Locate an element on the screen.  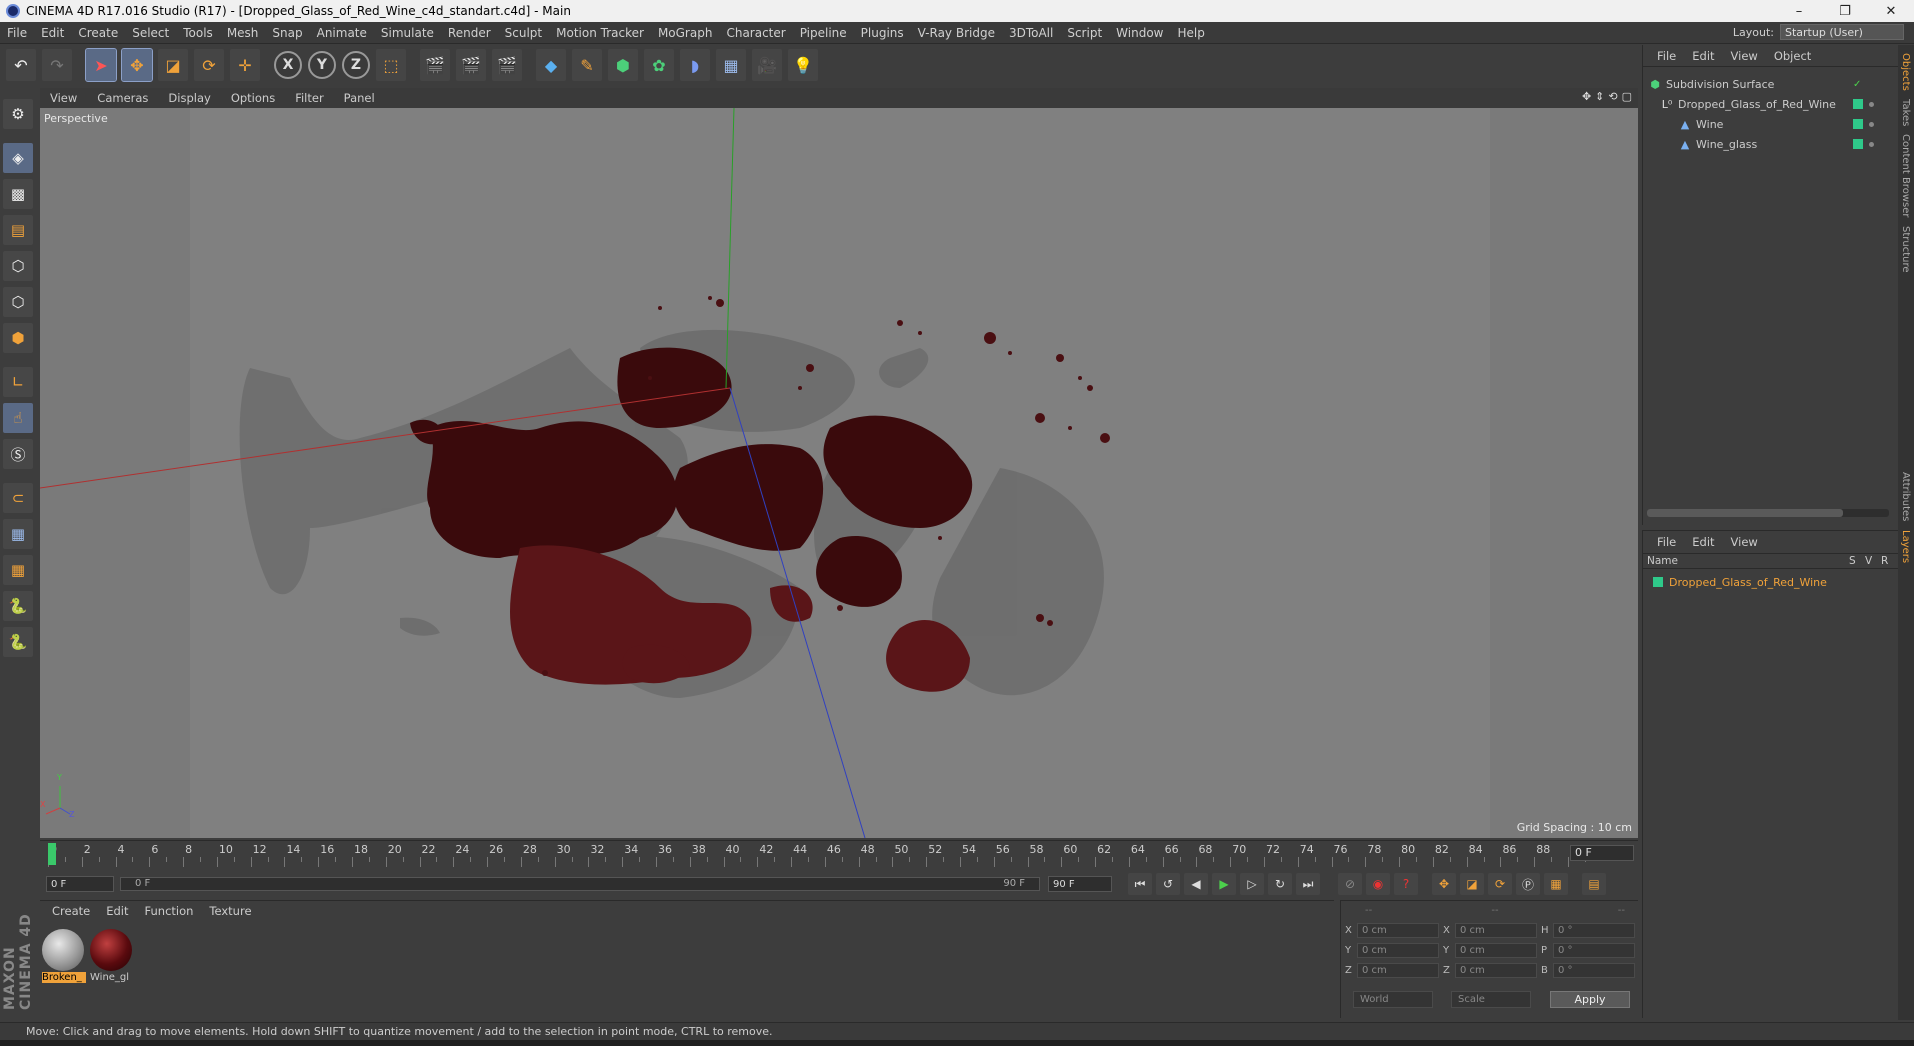
solo-mode-icon: Ⓢ is located at coordinates (18, 454).